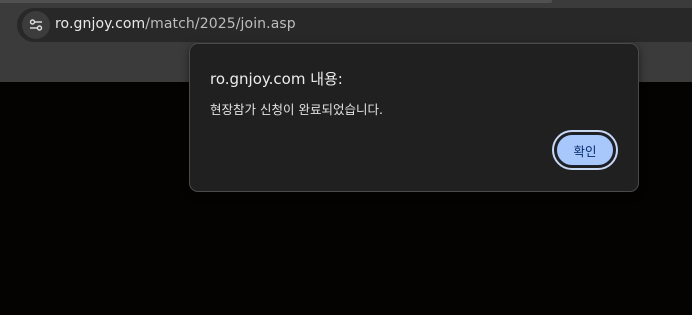 This screenshot has width=692, height=315. What do you see at coordinates (276, 1) in the screenshot?
I see `tab-strip-edge` at bounding box center [276, 1].